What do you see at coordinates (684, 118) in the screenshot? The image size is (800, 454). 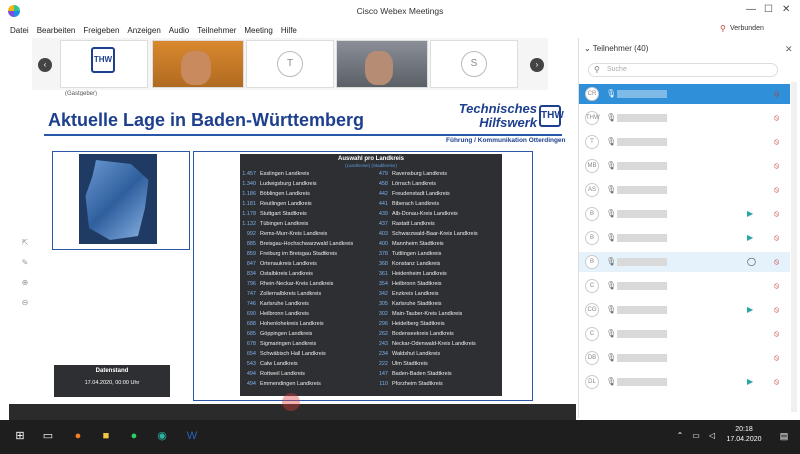 I see `participant-row: THW 🎙 ⦸` at bounding box center [684, 118].